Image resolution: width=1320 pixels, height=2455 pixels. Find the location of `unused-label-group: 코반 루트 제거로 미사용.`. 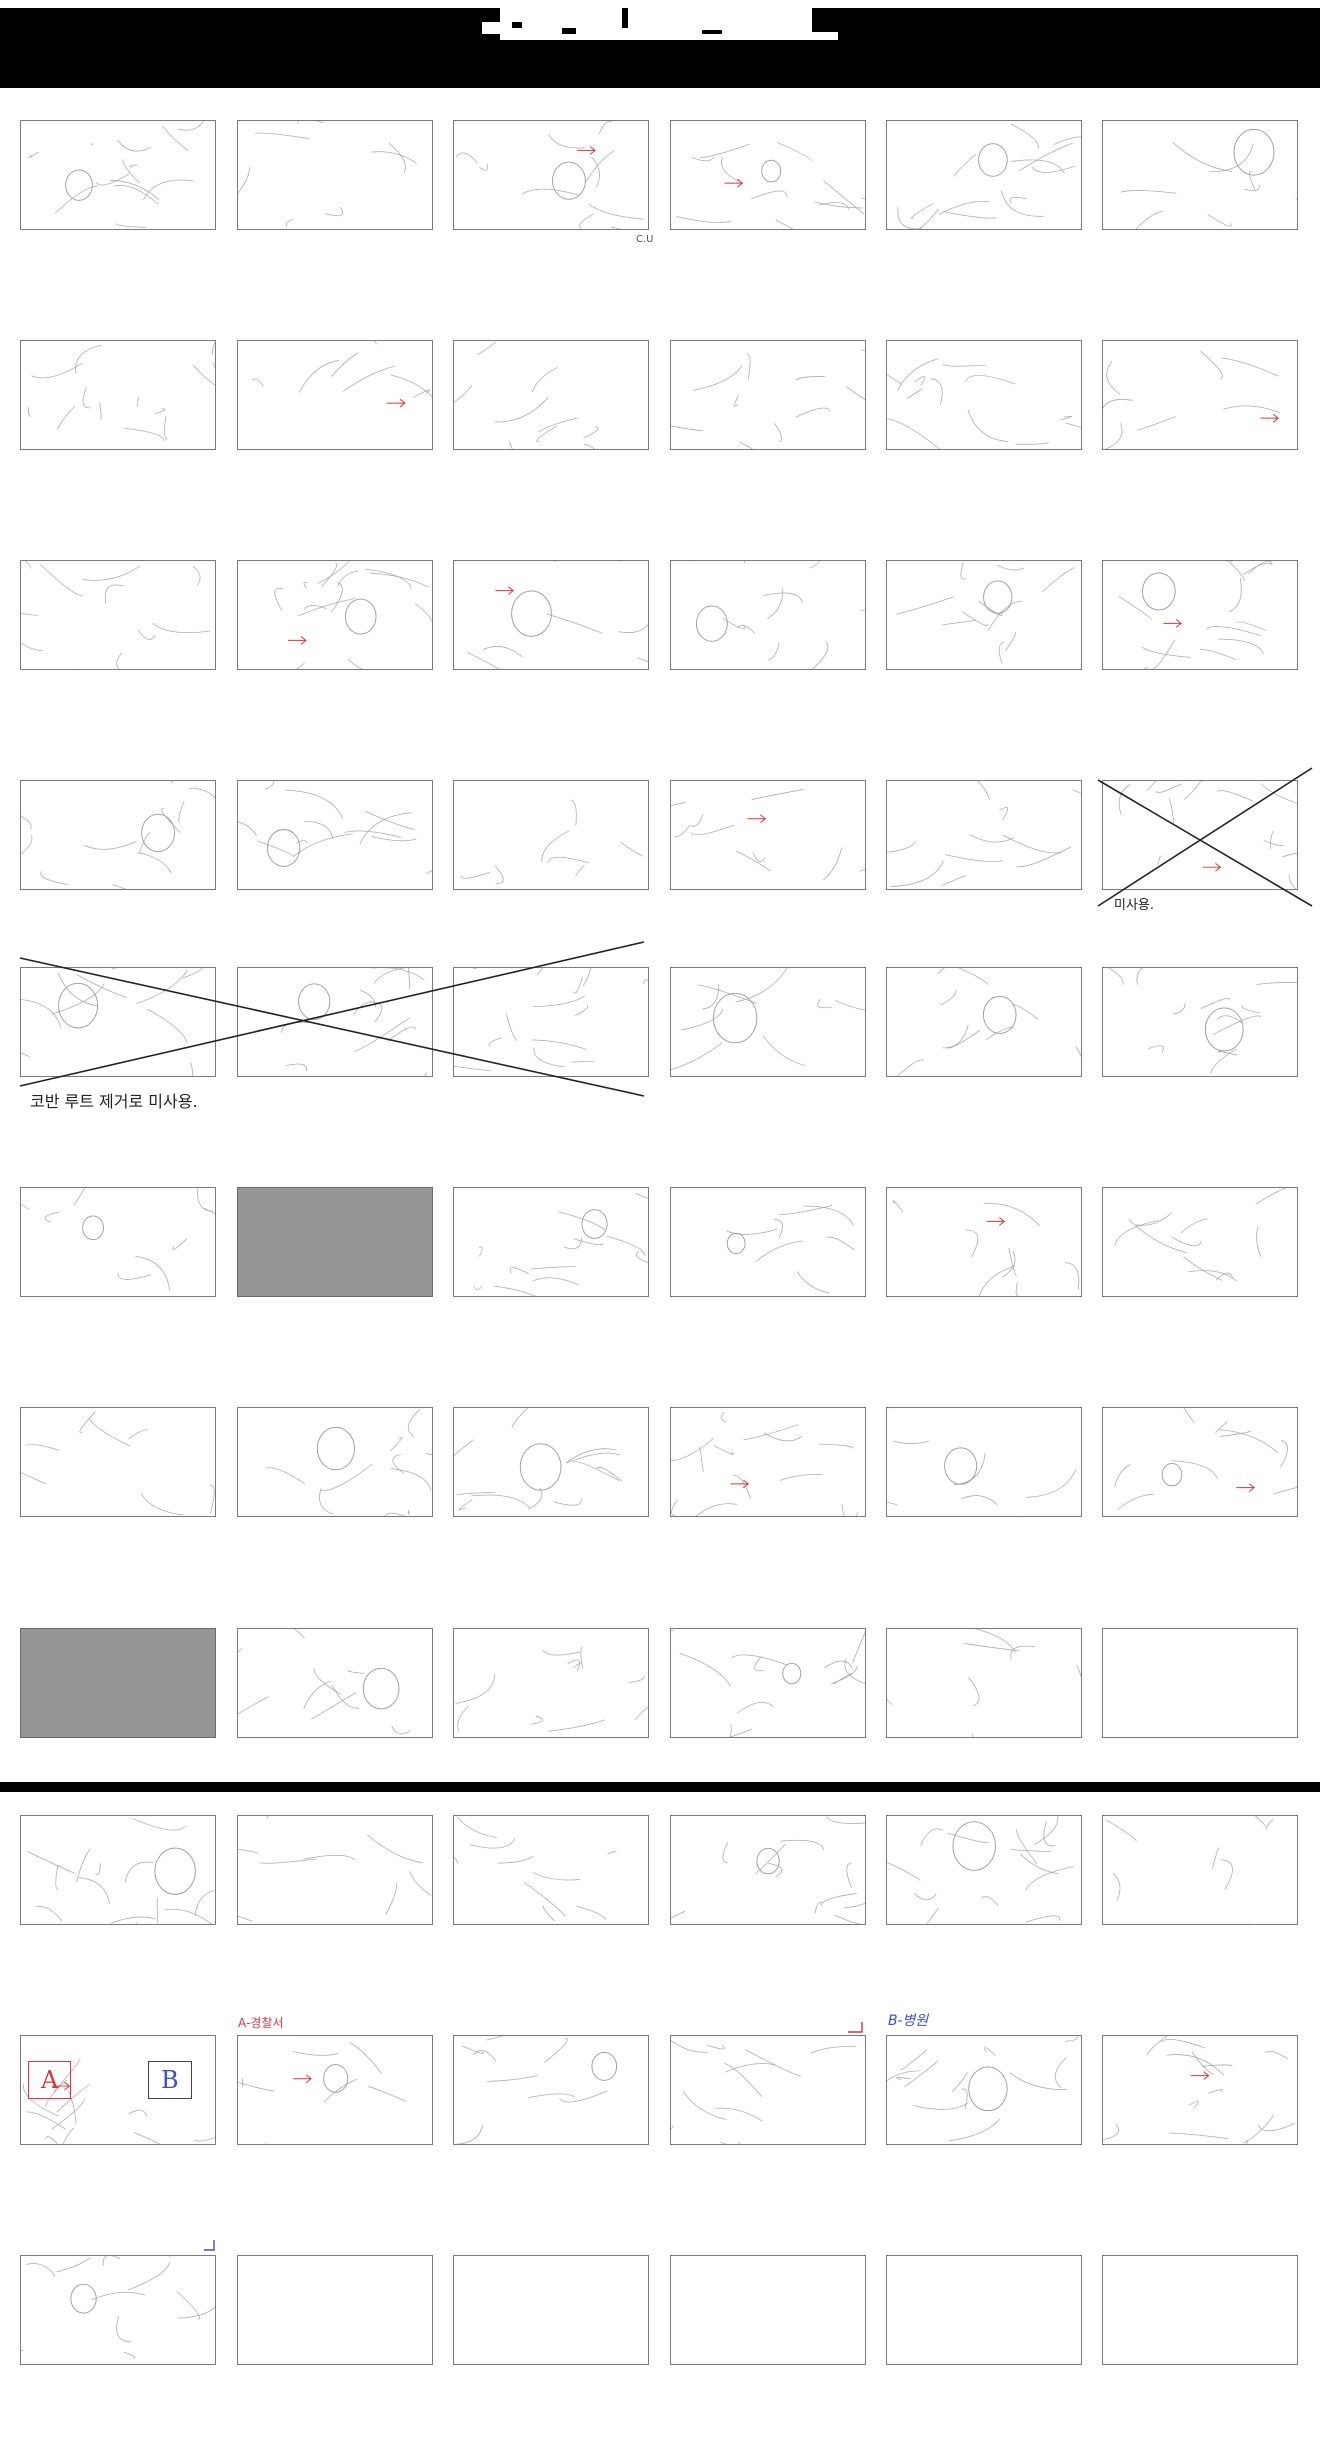

unused-label-group: 코반 루트 제거로 미사용. is located at coordinates (114, 1101).